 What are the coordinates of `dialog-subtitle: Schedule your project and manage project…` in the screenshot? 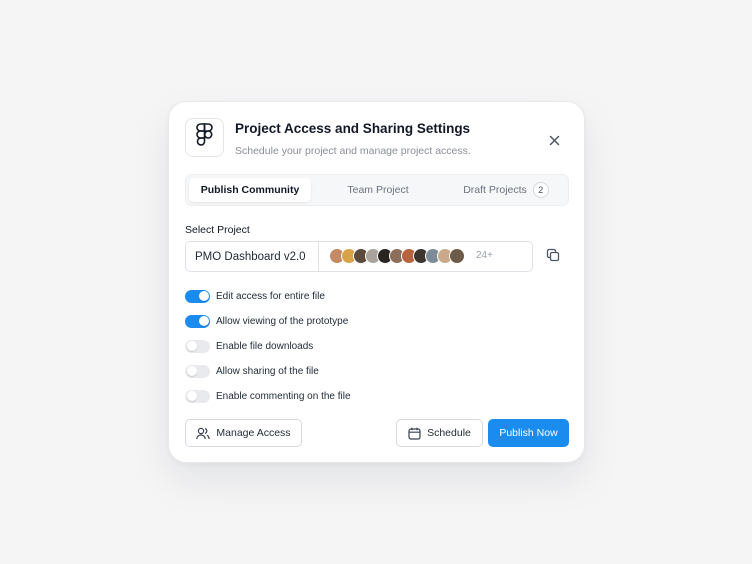 It's located at (353, 151).